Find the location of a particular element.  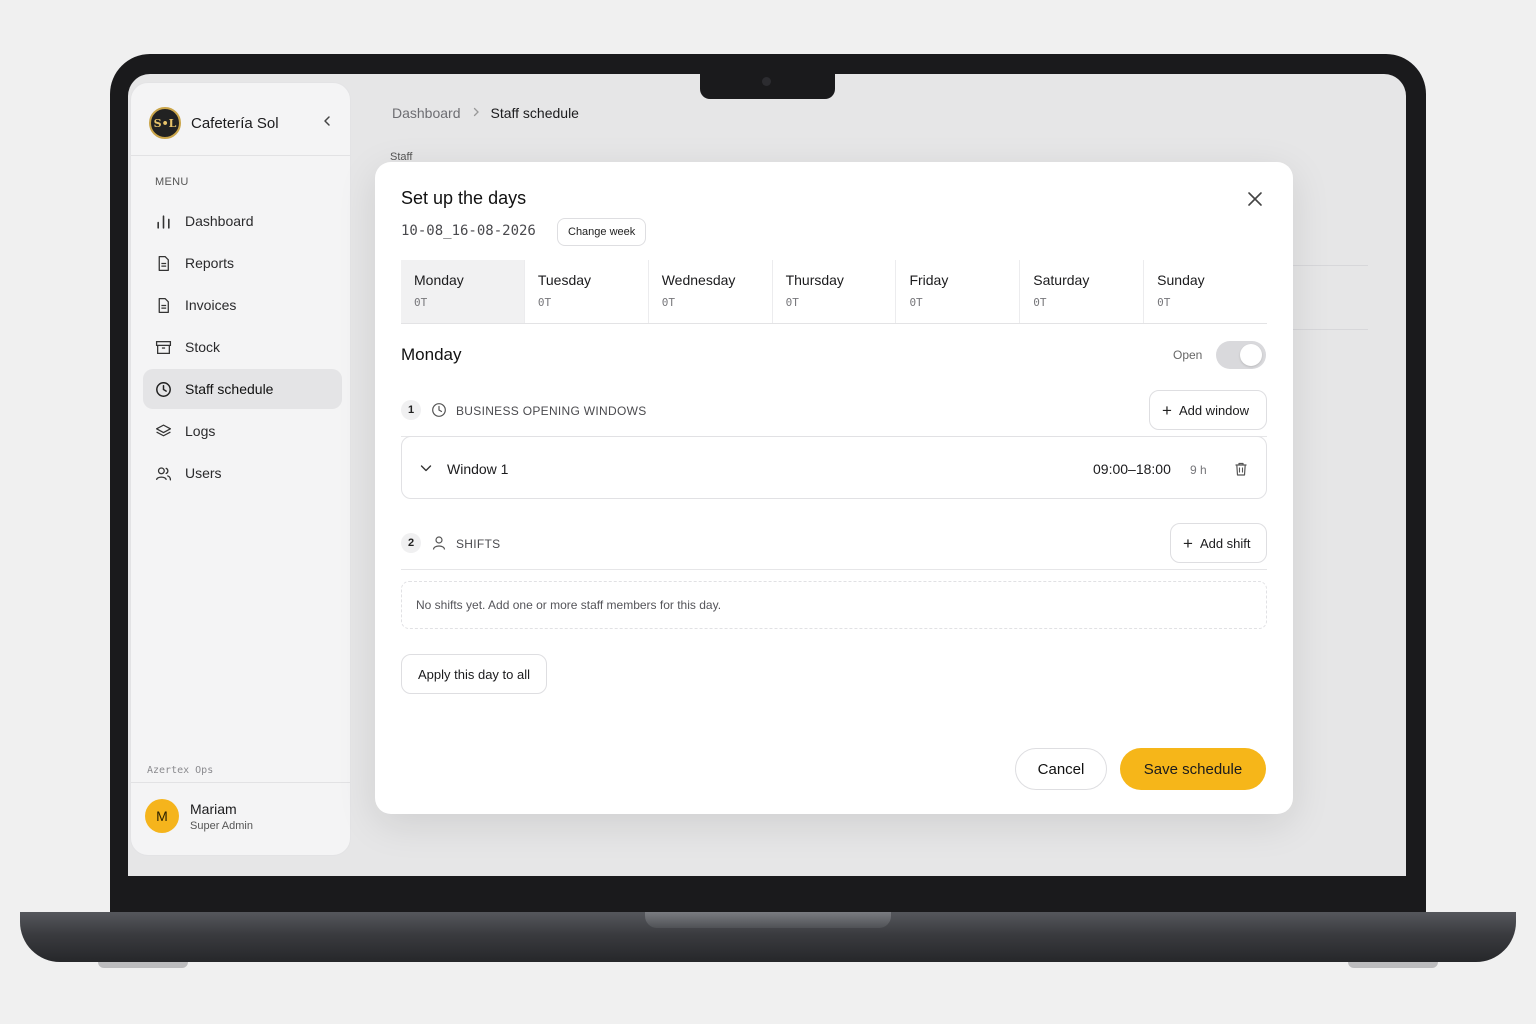

day-name: Tuesday is located at coordinates (564, 280).